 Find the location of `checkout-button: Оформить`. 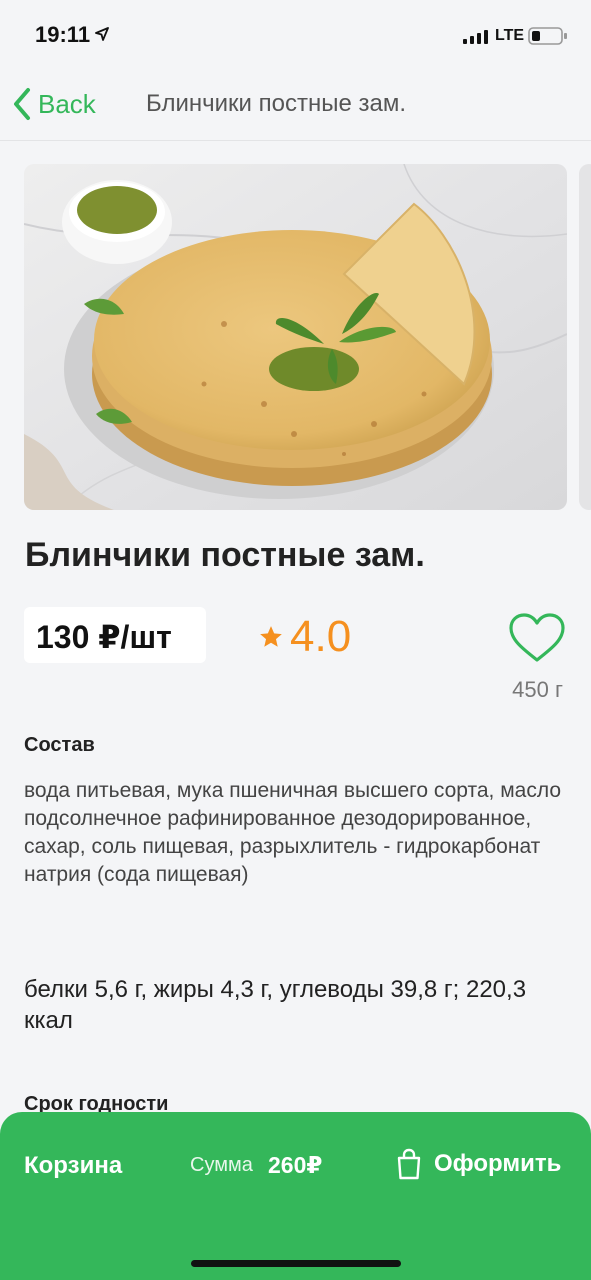

checkout-button: Оформить is located at coordinates (478, 1164).